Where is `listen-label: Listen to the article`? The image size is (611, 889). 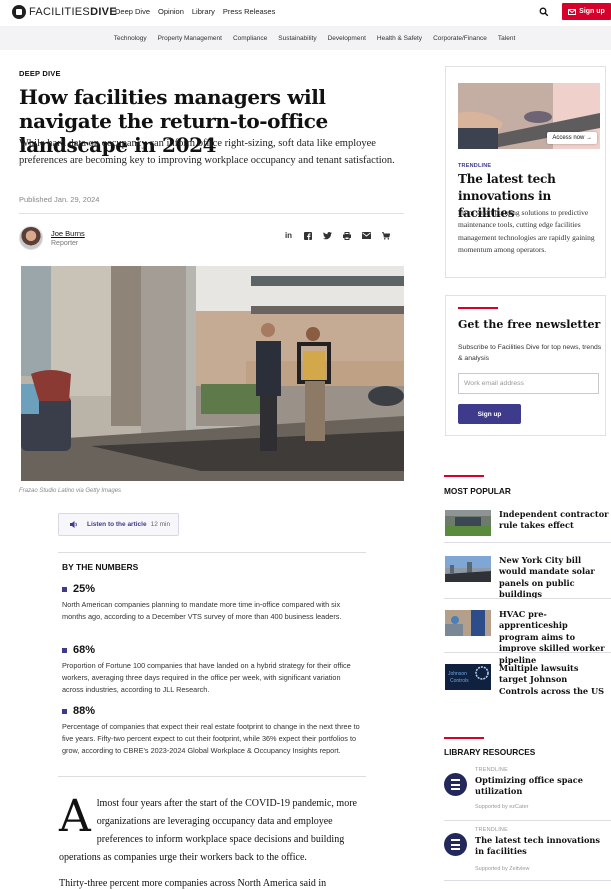 listen-label: Listen to the article is located at coordinates (117, 524).